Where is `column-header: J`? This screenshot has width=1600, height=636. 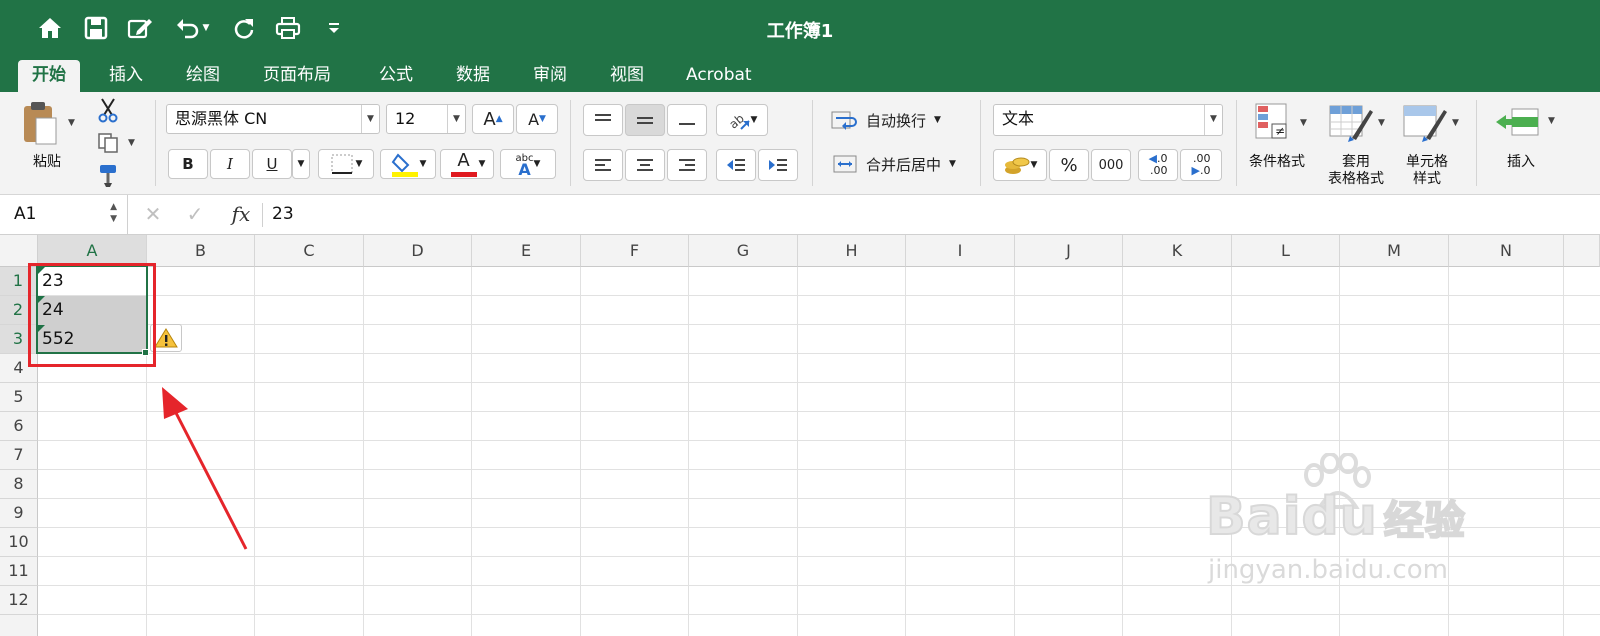 column-header: J is located at coordinates (1069, 251).